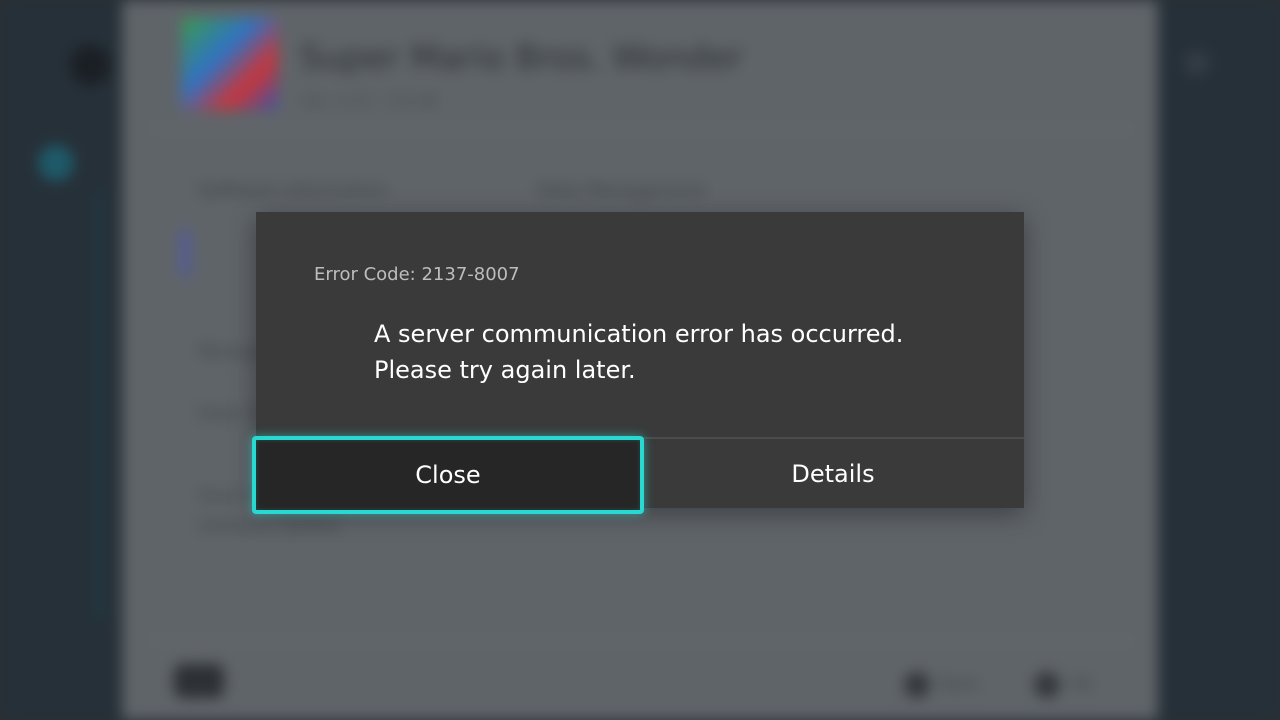 Image resolution: width=1280 pixels, height=720 pixels. Describe the element at coordinates (622, 190) in the screenshot. I see `tab-data-management: Data Management` at that location.